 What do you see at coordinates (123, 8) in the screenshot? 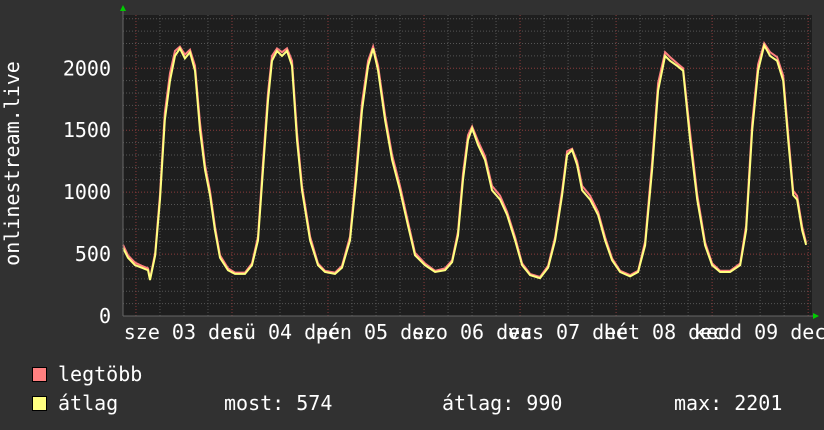
I see `y-axis-arrow-icon` at bounding box center [123, 8].